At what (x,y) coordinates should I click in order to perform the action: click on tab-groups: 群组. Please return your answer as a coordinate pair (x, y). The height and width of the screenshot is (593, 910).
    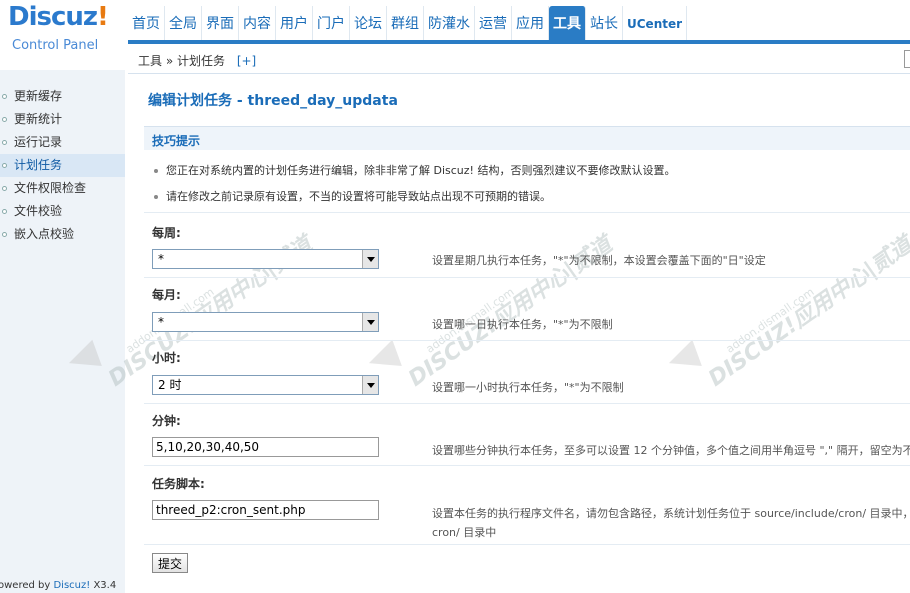
    Looking at the image, I should click on (405, 23).